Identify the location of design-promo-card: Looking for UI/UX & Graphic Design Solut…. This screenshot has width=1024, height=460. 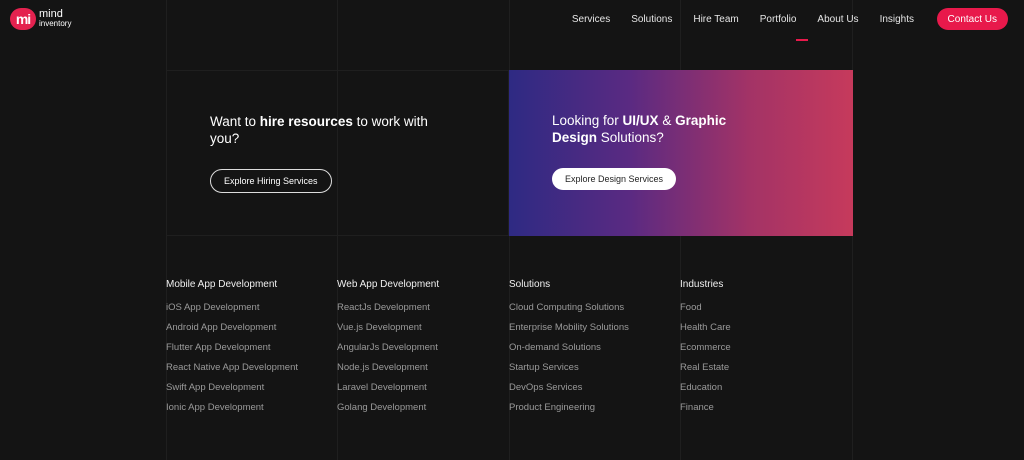
(681, 153).